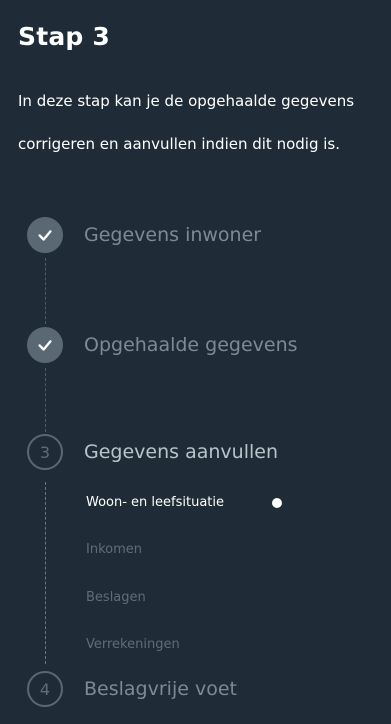 The height and width of the screenshot is (724, 391). I want to click on step-opgehaalde-gegevens: Opgehaalde gegevens, so click(162, 345).